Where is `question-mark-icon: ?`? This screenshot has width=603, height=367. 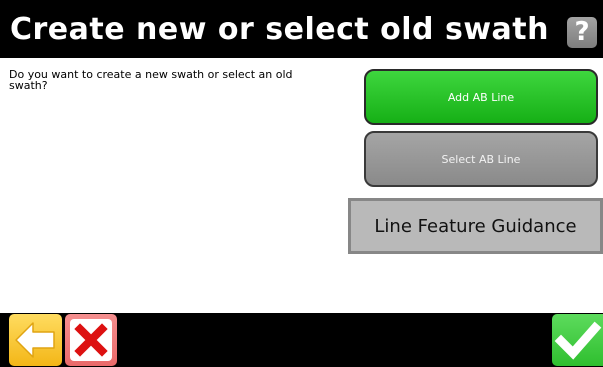 question-mark-icon: ? is located at coordinates (582, 32).